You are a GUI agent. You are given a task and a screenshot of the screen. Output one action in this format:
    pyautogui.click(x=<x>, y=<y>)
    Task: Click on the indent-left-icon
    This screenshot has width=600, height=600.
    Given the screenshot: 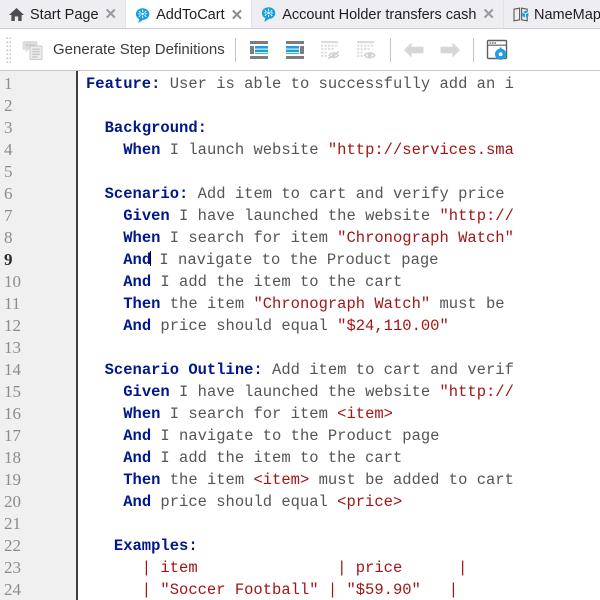 What is the action you would take?
    pyautogui.click(x=259, y=50)
    